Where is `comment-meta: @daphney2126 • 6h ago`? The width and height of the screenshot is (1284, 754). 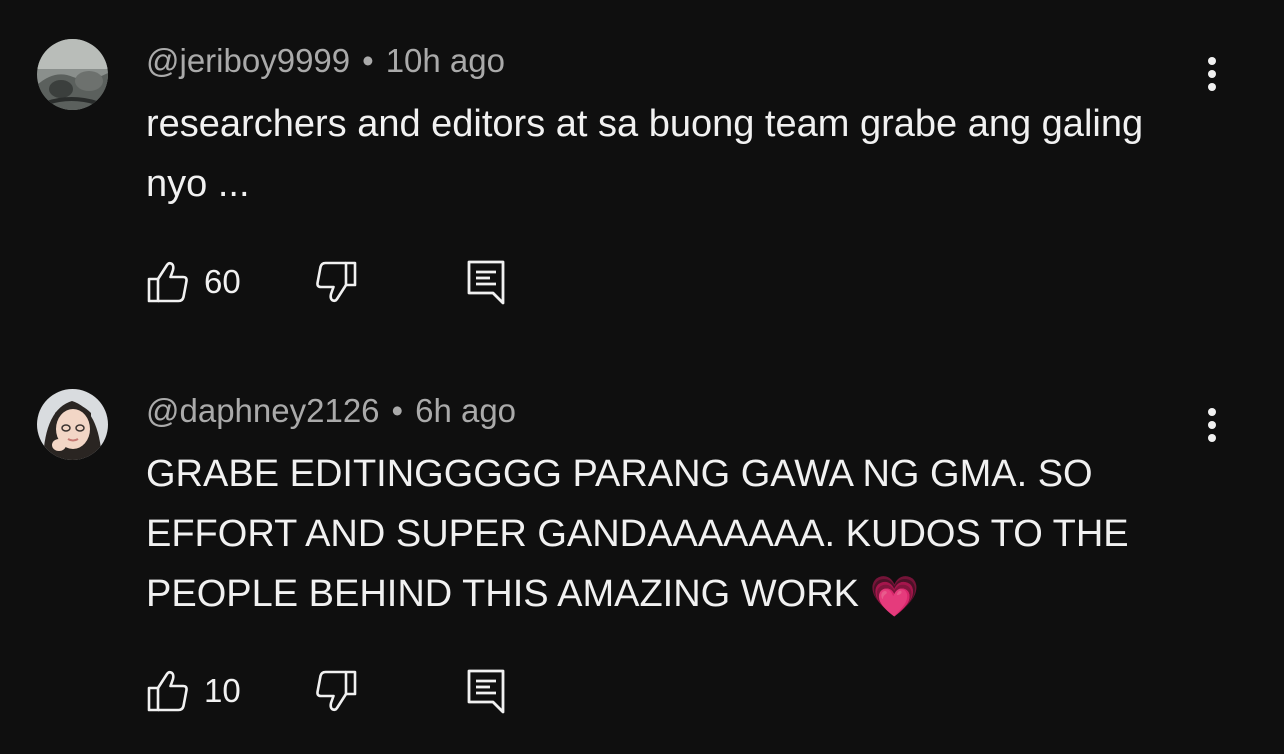
comment-meta: @daphney2126 • 6h ago is located at coordinates (331, 411).